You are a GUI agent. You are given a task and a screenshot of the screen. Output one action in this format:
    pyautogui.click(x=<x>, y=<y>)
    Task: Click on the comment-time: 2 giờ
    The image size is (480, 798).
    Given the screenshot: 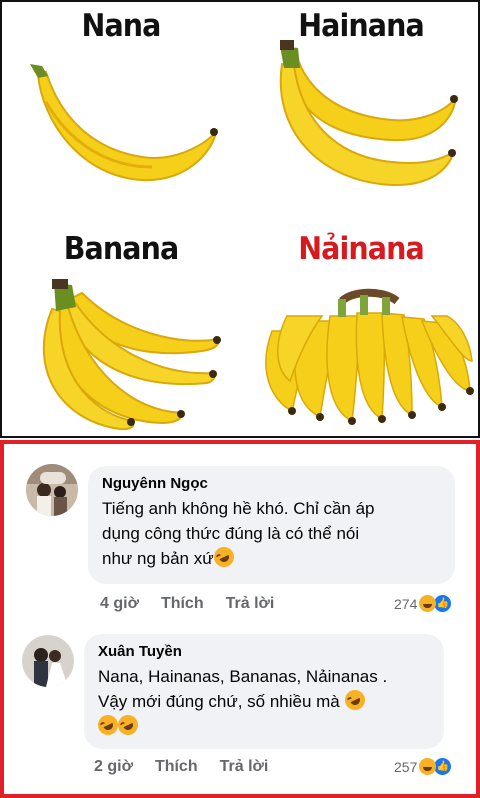 What is the action you would take?
    pyautogui.click(x=113, y=766)
    